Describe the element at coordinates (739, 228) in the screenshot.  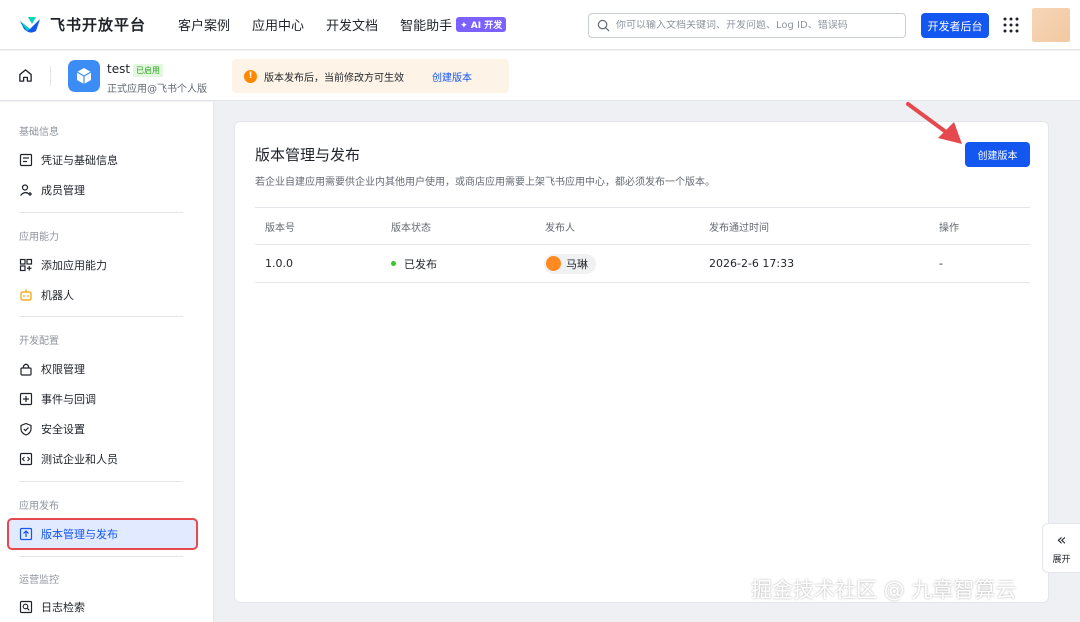
I see `column-header: 发布通过时间` at that location.